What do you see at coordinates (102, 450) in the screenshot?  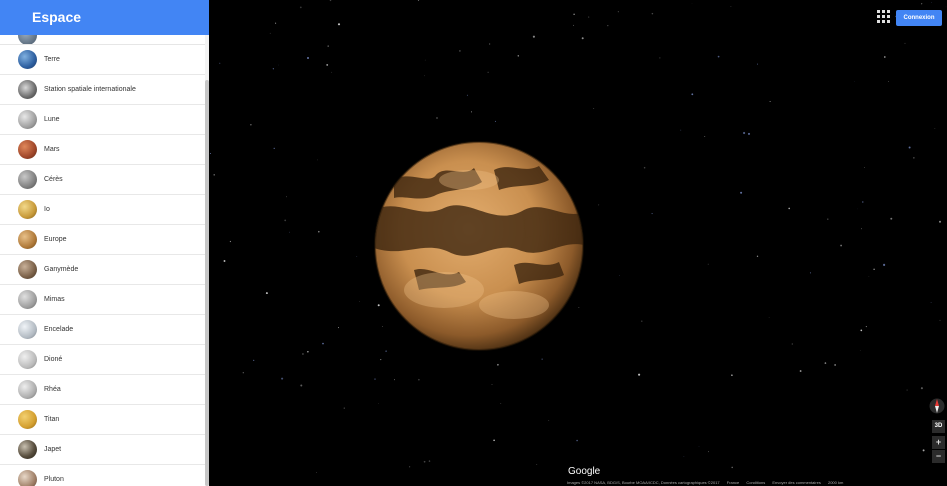 I see `sidebar-item-iapetus: Japet` at bounding box center [102, 450].